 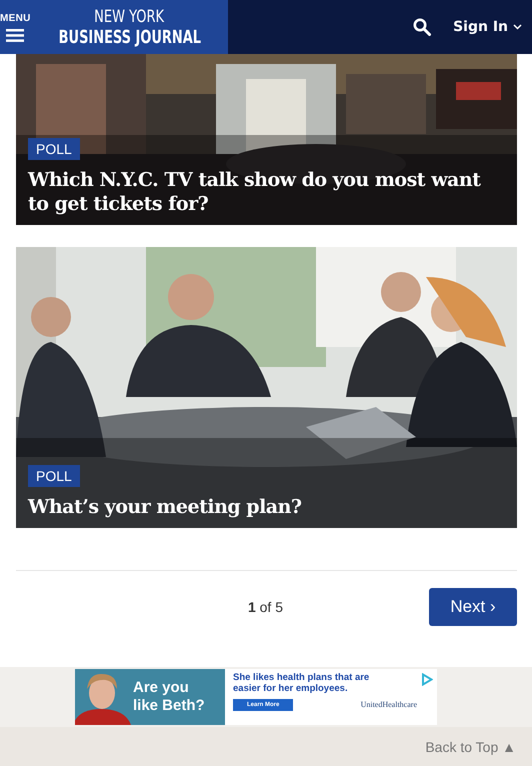 What do you see at coordinates (265, 607) in the screenshot?
I see `page-count: 1 of 5` at bounding box center [265, 607].